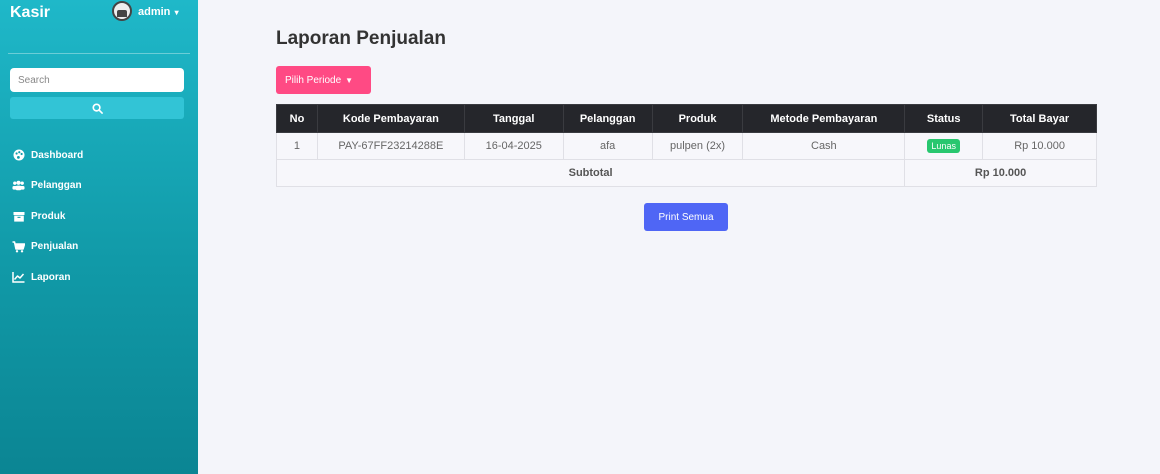  What do you see at coordinates (824, 118) in the screenshot?
I see `column-header-metode: Metode Pembayaran` at bounding box center [824, 118].